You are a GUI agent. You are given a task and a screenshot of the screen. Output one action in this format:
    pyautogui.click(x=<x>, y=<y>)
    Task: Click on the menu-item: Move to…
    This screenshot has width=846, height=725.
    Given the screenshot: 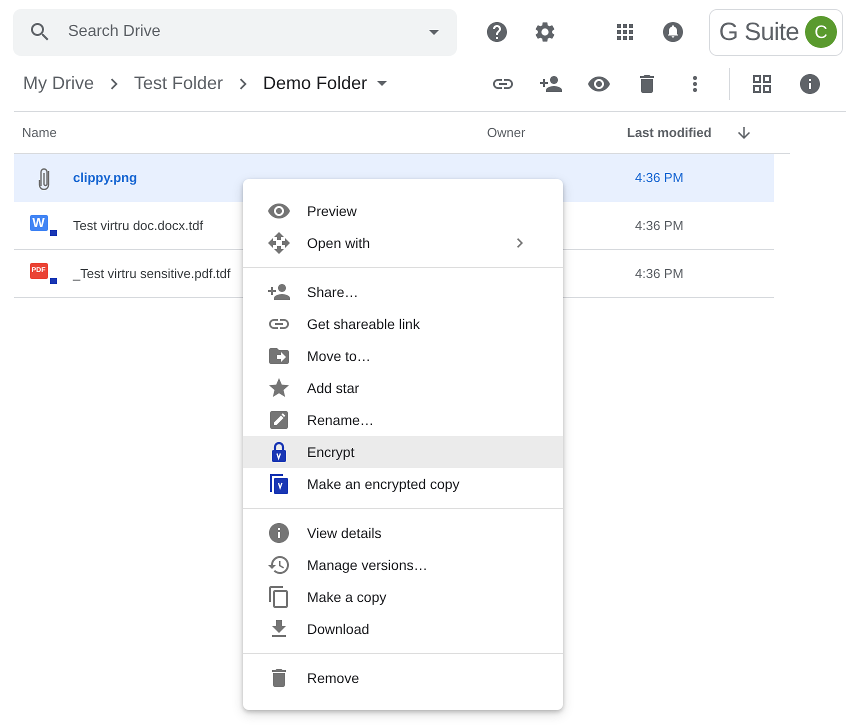 What is the action you would take?
    pyautogui.click(x=403, y=356)
    